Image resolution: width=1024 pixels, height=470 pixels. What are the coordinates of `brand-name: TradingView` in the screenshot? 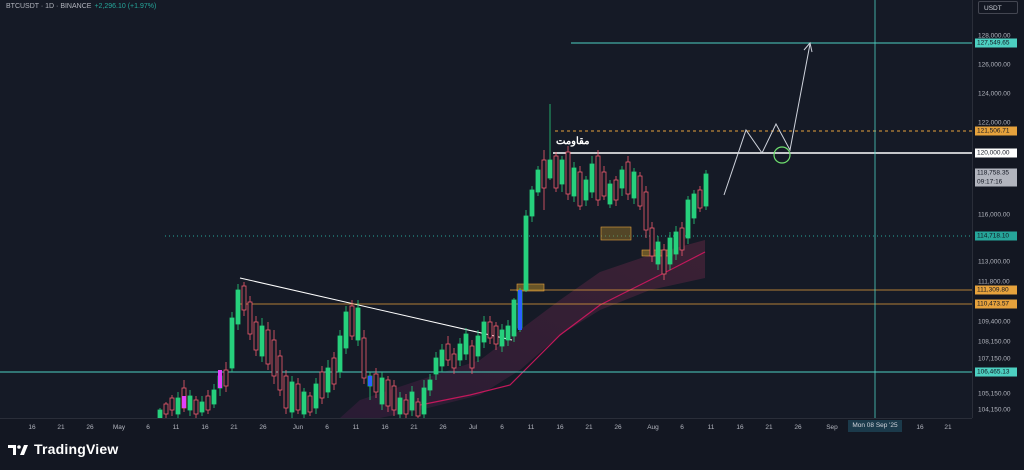 It's located at (76, 449).